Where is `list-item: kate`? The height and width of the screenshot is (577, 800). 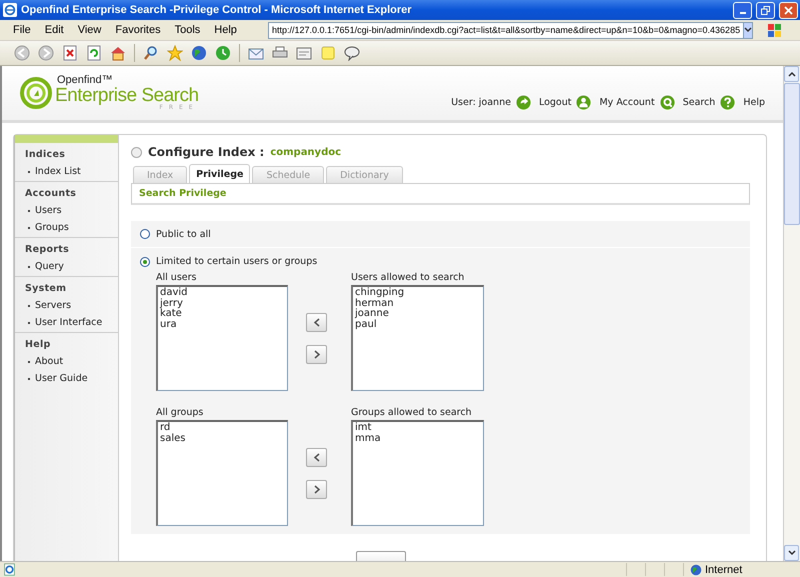
list-item: kate is located at coordinates (171, 314).